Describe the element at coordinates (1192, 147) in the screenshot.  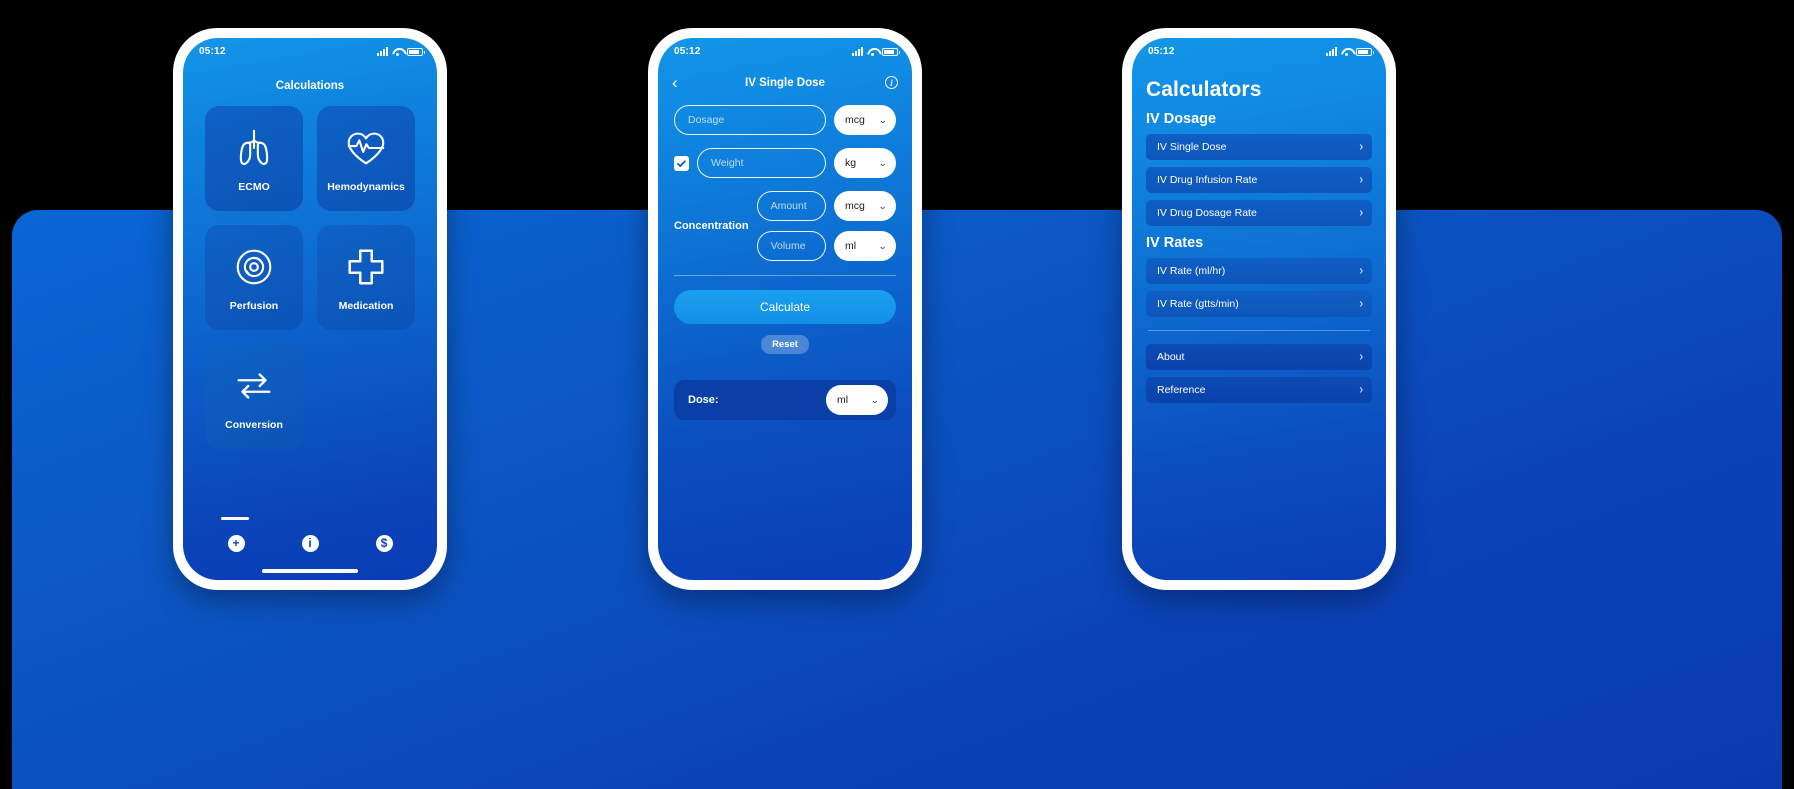
I see `list-item-label: IV Single Dose` at that location.